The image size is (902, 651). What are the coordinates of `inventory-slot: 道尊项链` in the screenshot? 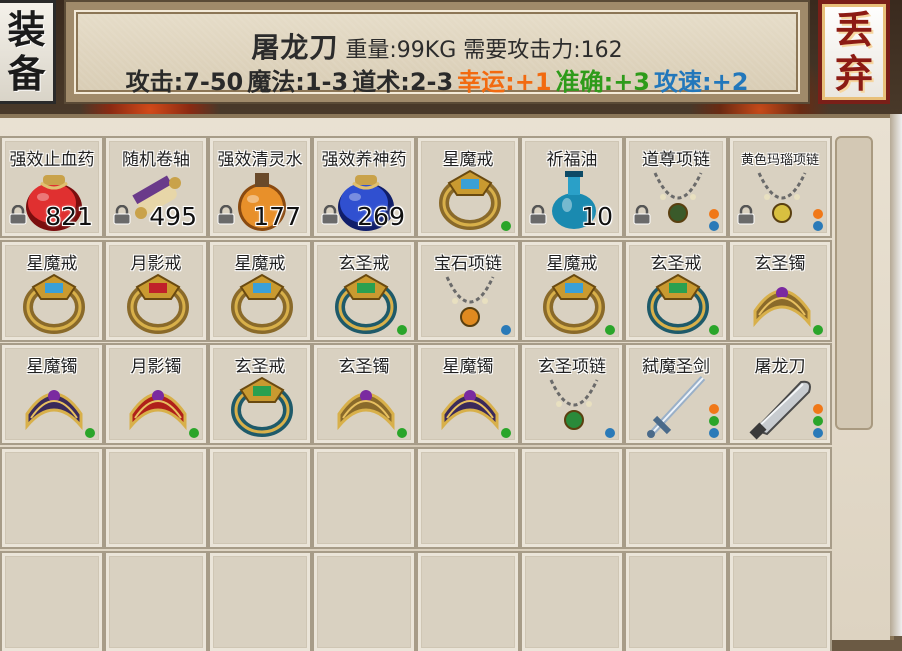 It's located at (676, 187).